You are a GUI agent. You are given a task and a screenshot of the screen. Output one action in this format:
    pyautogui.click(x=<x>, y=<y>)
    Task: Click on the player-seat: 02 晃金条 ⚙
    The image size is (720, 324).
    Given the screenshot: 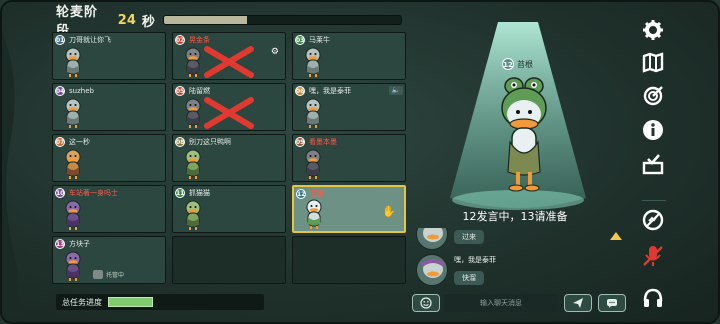 What is the action you would take?
    pyautogui.click(x=229, y=56)
    